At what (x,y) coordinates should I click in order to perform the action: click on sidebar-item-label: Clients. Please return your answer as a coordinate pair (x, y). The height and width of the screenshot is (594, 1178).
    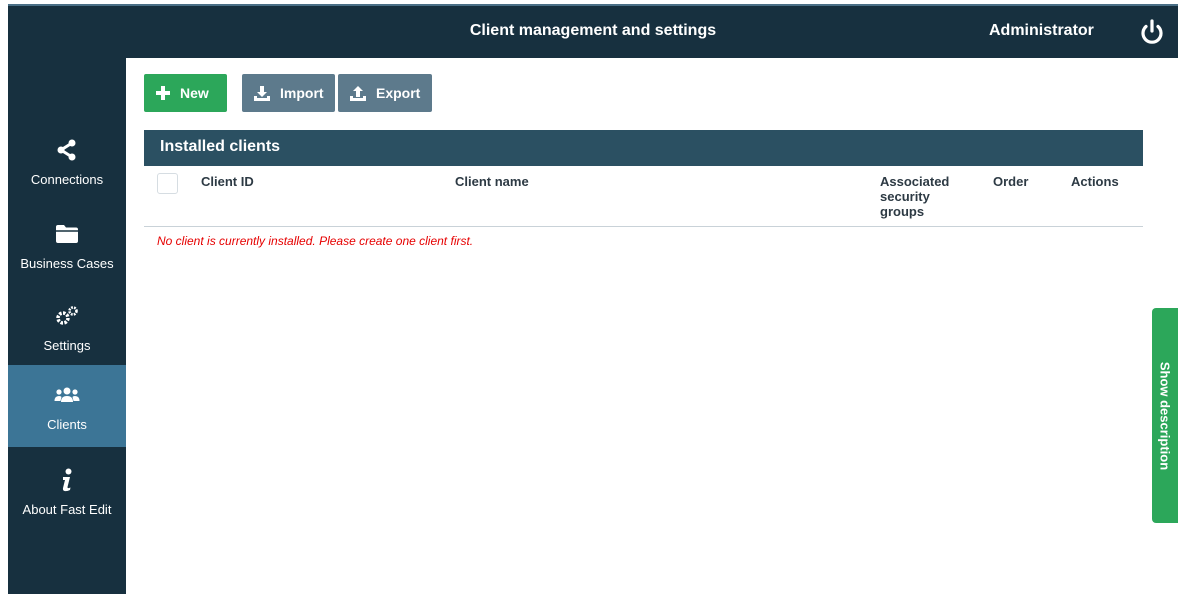
    Looking at the image, I should click on (67, 424).